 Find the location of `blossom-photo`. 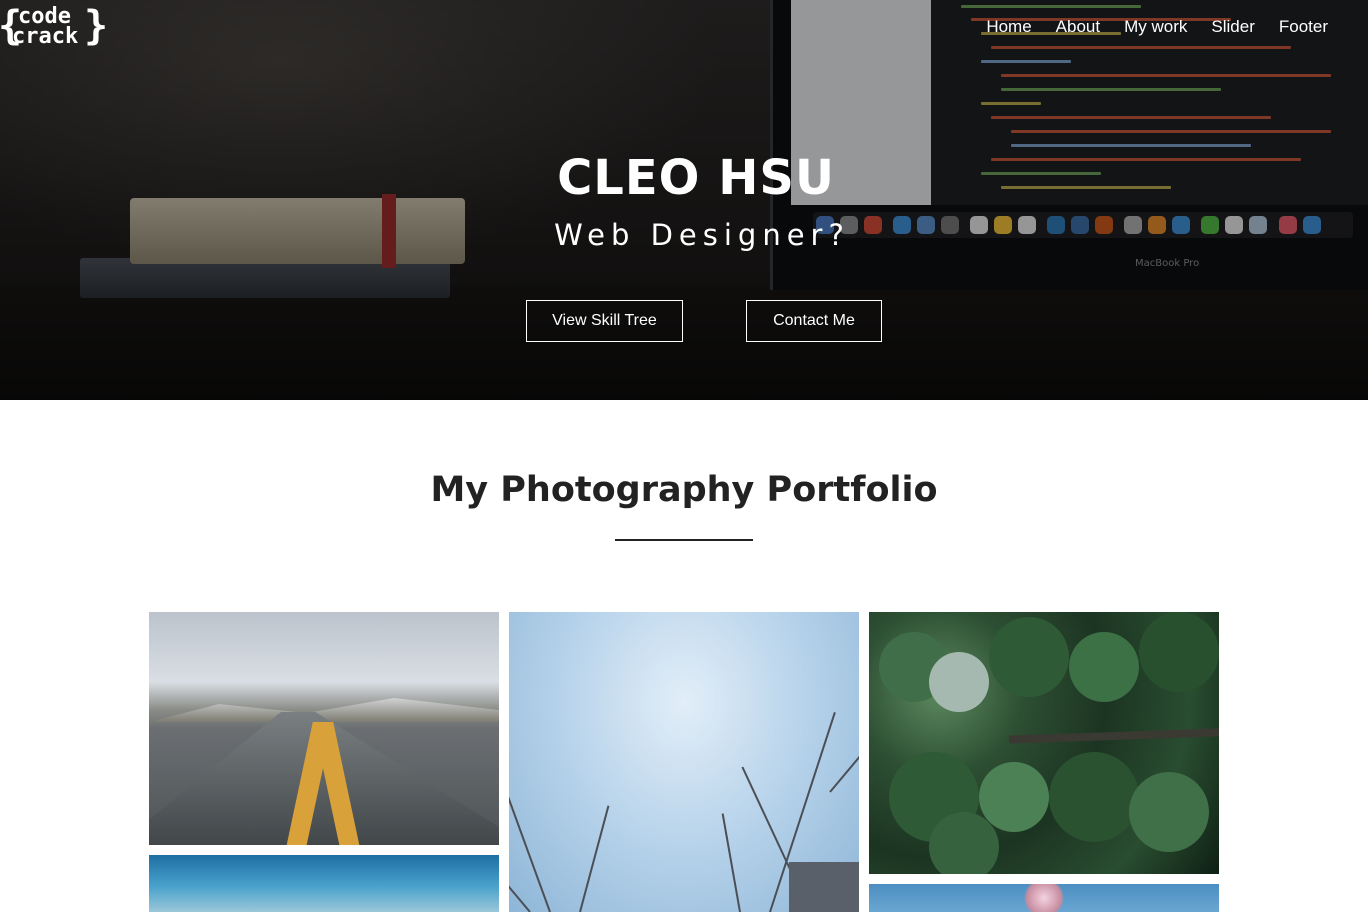

blossom-photo is located at coordinates (1044, 898).